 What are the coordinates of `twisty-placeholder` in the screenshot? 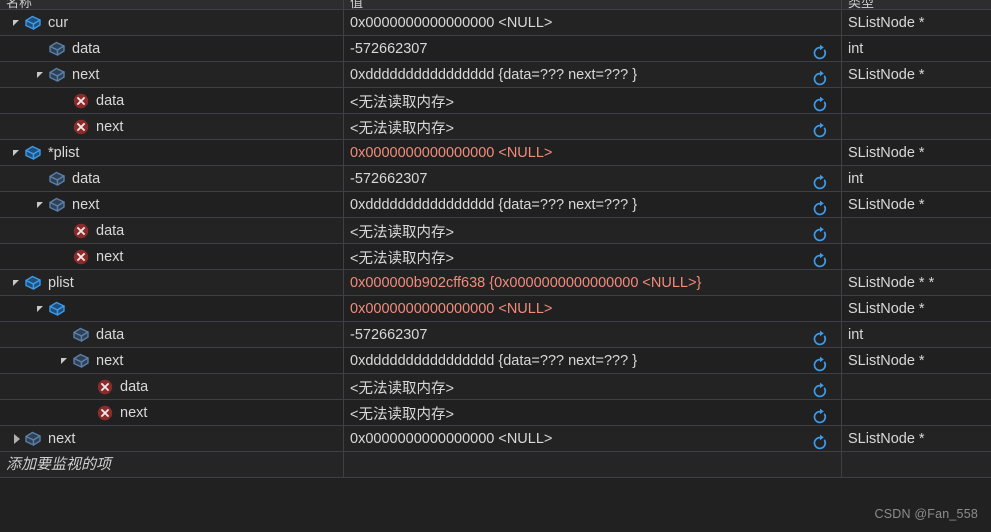 It's located at (65, 335).